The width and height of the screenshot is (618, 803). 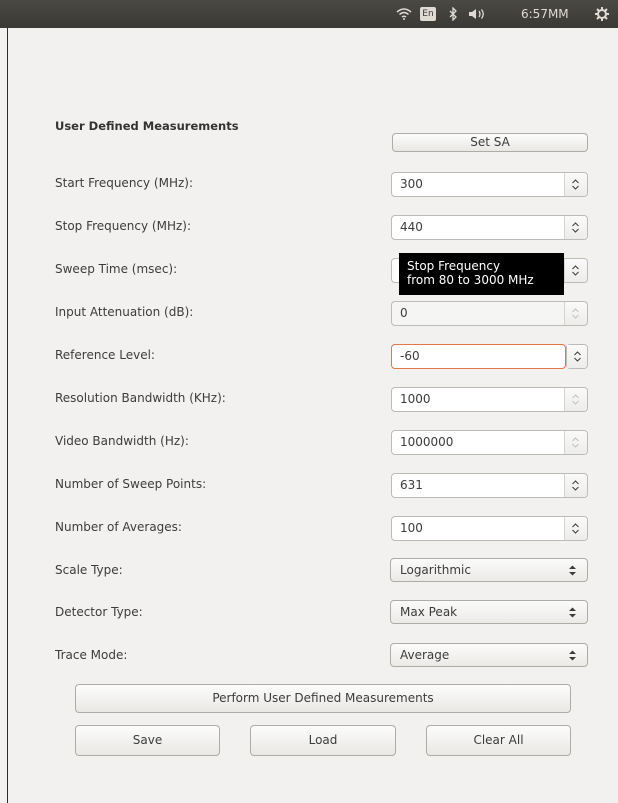 What do you see at coordinates (140, 398) in the screenshot?
I see `resolution-bandwidth-label: Resolution Bandwidth (KHz):` at bounding box center [140, 398].